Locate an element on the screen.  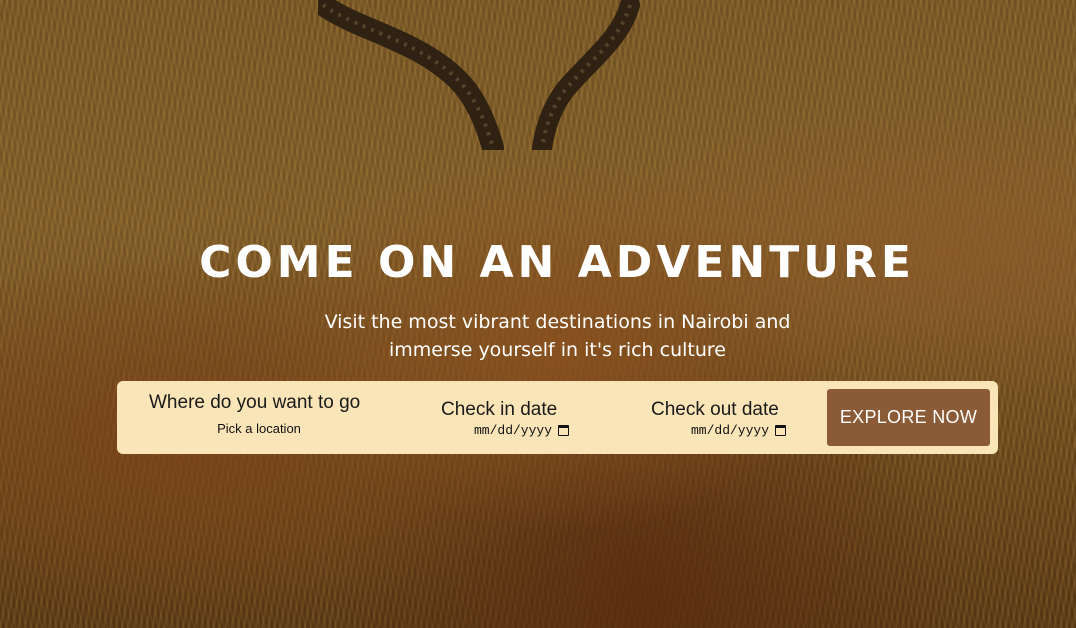
checkout-date-input: mm/dd/yyyy is located at coordinates (739, 430).